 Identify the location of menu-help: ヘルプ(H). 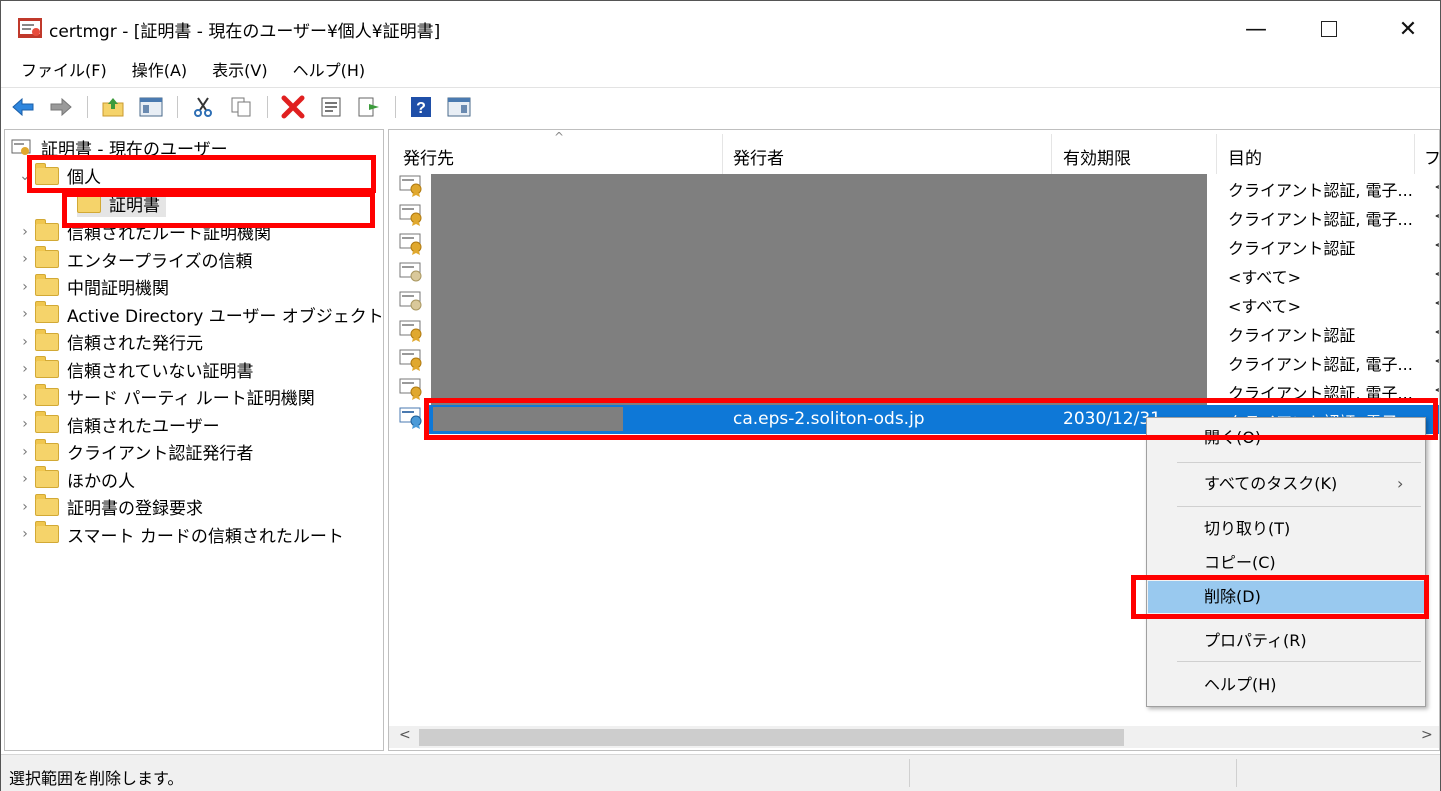
(328, 71).